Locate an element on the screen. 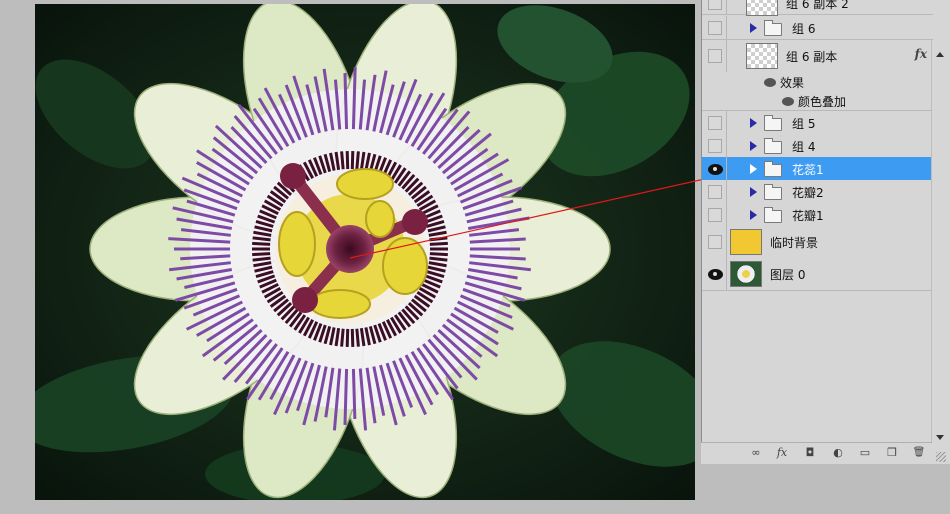 The image size is (950, 514). layer-row-9: 花瓣1 is located at coordinates (817, 215).